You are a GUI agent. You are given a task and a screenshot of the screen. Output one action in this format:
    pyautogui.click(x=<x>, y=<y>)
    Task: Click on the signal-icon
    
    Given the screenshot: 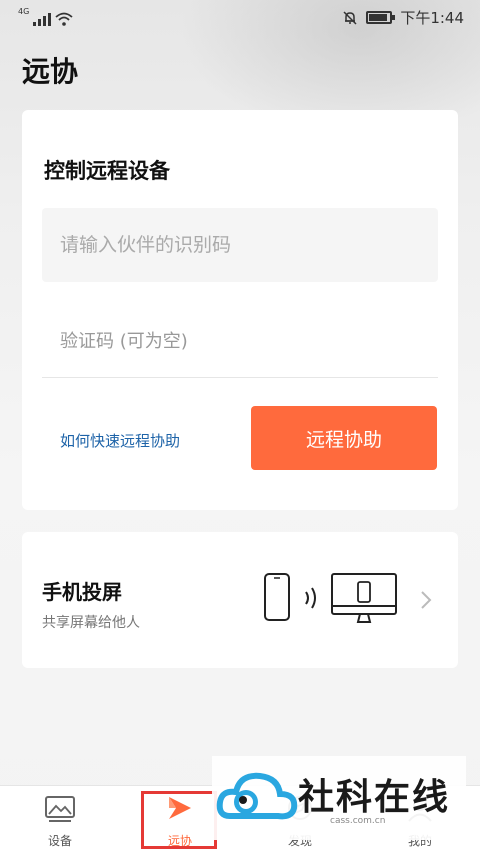 What is the action you would take?
    pyautogui.click(x=42, y=19)
    